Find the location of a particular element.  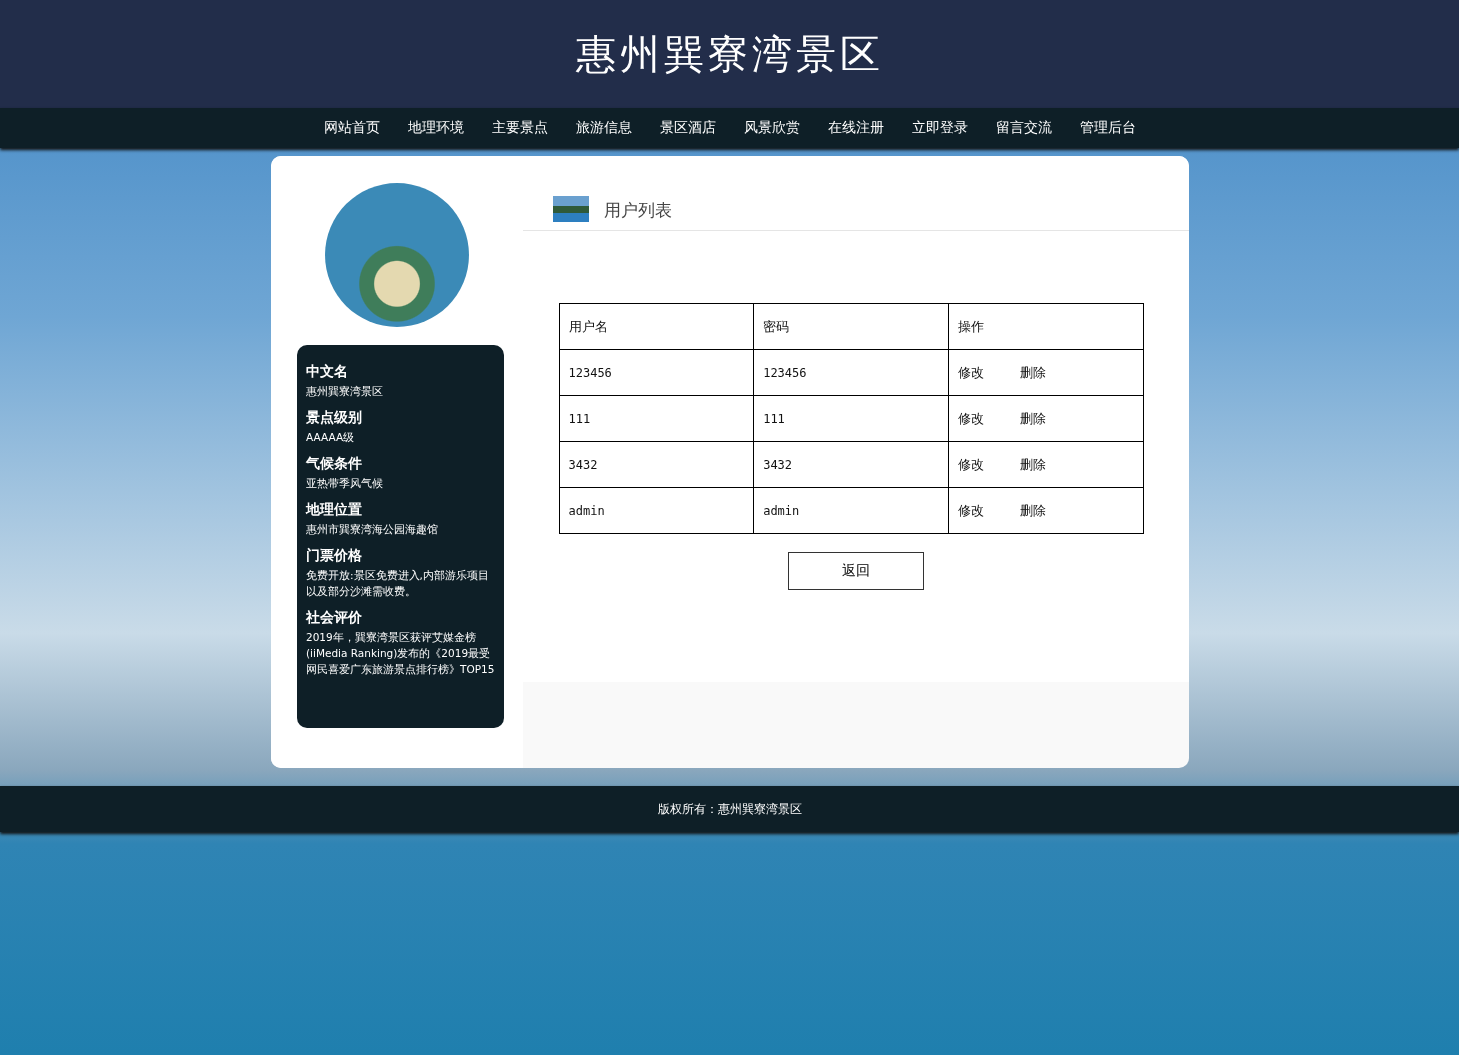

info-heading: 门票价格 is located at coordinates (334, 555).